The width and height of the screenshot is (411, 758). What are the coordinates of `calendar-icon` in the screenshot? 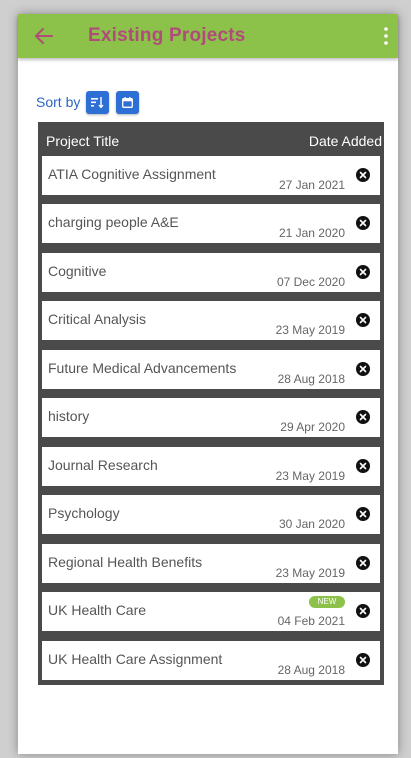 It's located at (128, 102).